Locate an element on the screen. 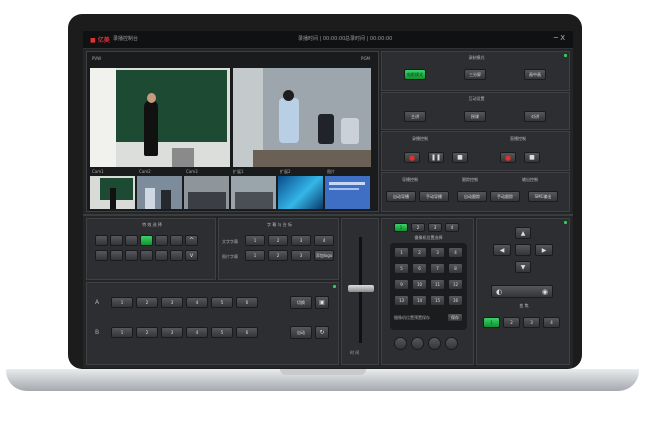 The image size is (645, 421). text-subtitle-4: 4 is located at coordinates (324, 240).